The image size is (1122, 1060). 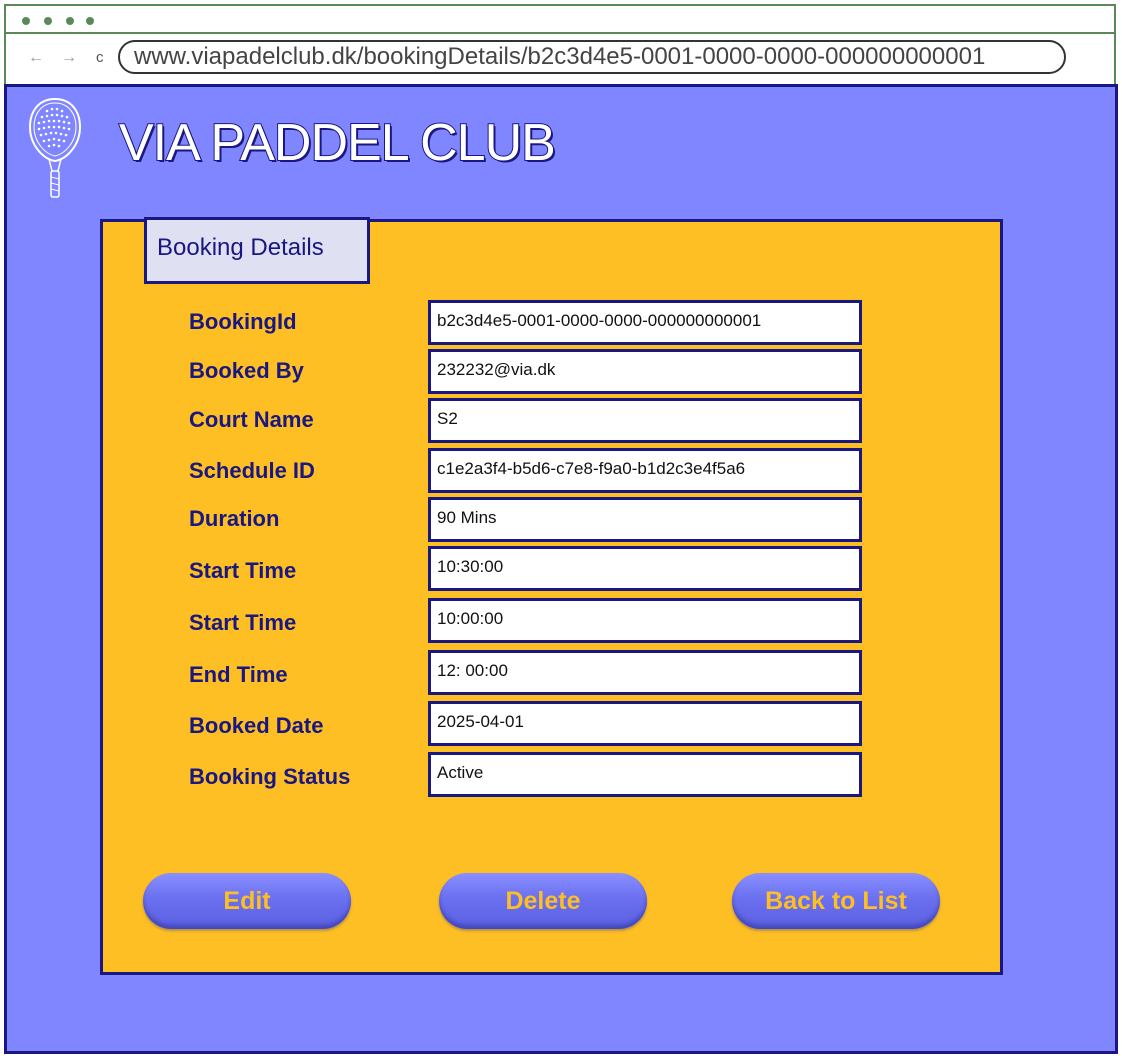 I want to click on card-title-tab: Booking Details, so click(x=257, y=250).